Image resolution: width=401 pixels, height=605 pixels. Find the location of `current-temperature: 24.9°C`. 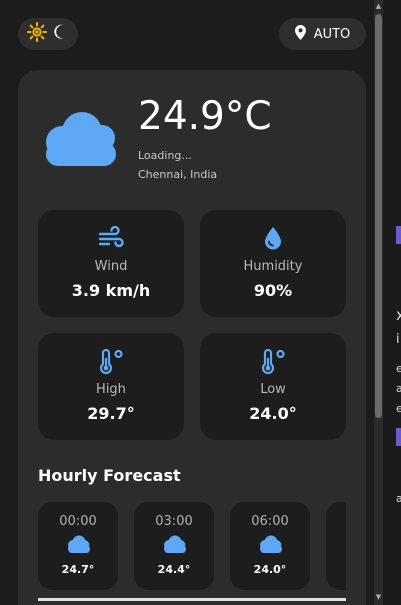

current-temperature: 24.9°C is located at coordinates (205, 116).